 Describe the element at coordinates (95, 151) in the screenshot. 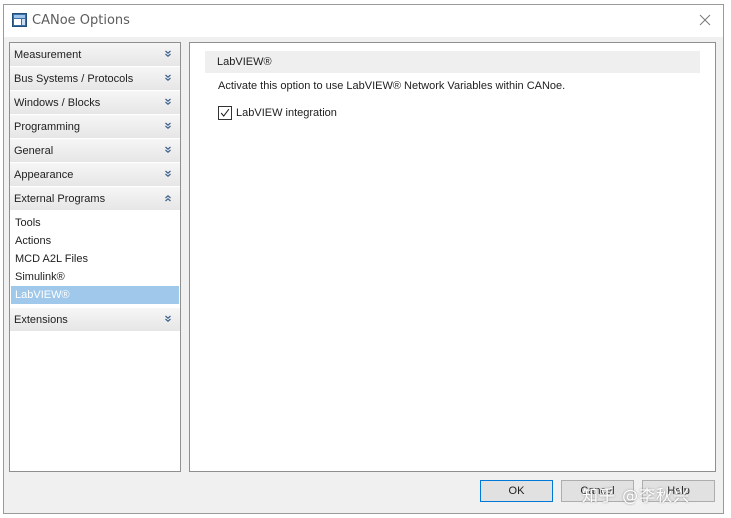

I see `nav-group-general: General` at that location.